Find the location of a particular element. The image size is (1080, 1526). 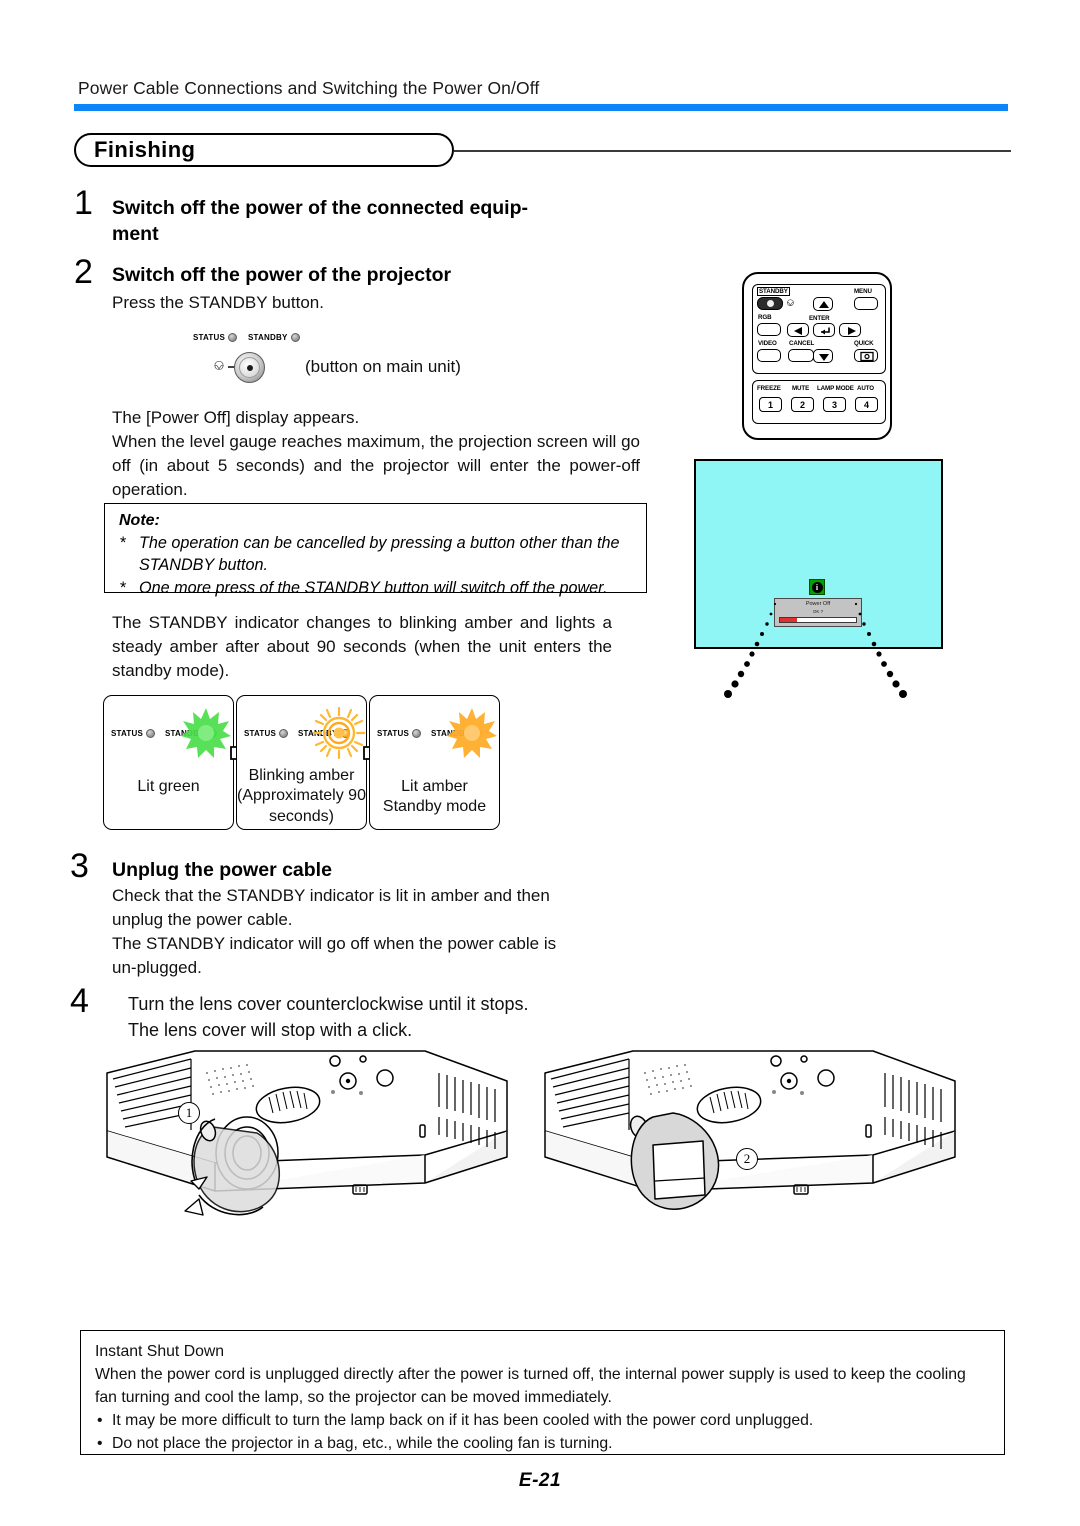

state-3-caption: Lit amber Standby mode is located at coordinates (434, 797).